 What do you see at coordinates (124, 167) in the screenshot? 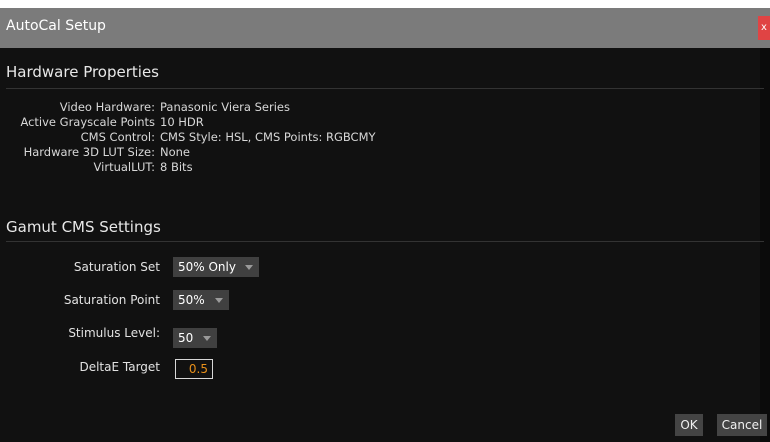
I see `virtuallut-label: VirtualLUT:` at bounding box center [124, 167].